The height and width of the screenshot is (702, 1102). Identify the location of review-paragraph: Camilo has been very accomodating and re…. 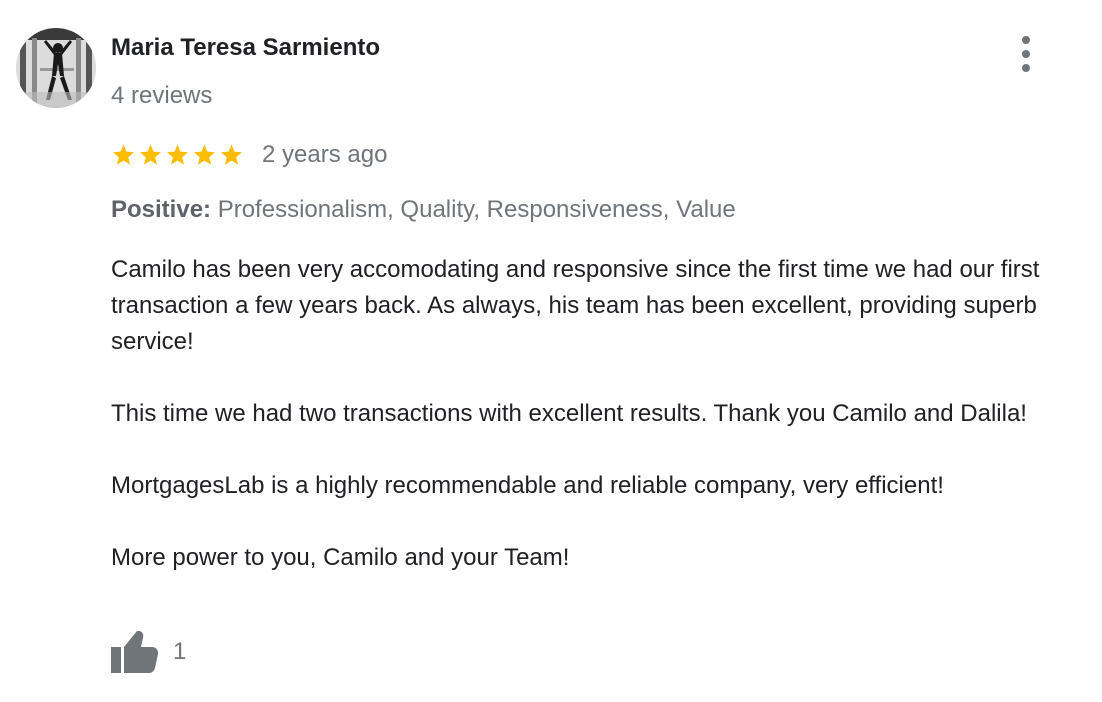
(575, 305).